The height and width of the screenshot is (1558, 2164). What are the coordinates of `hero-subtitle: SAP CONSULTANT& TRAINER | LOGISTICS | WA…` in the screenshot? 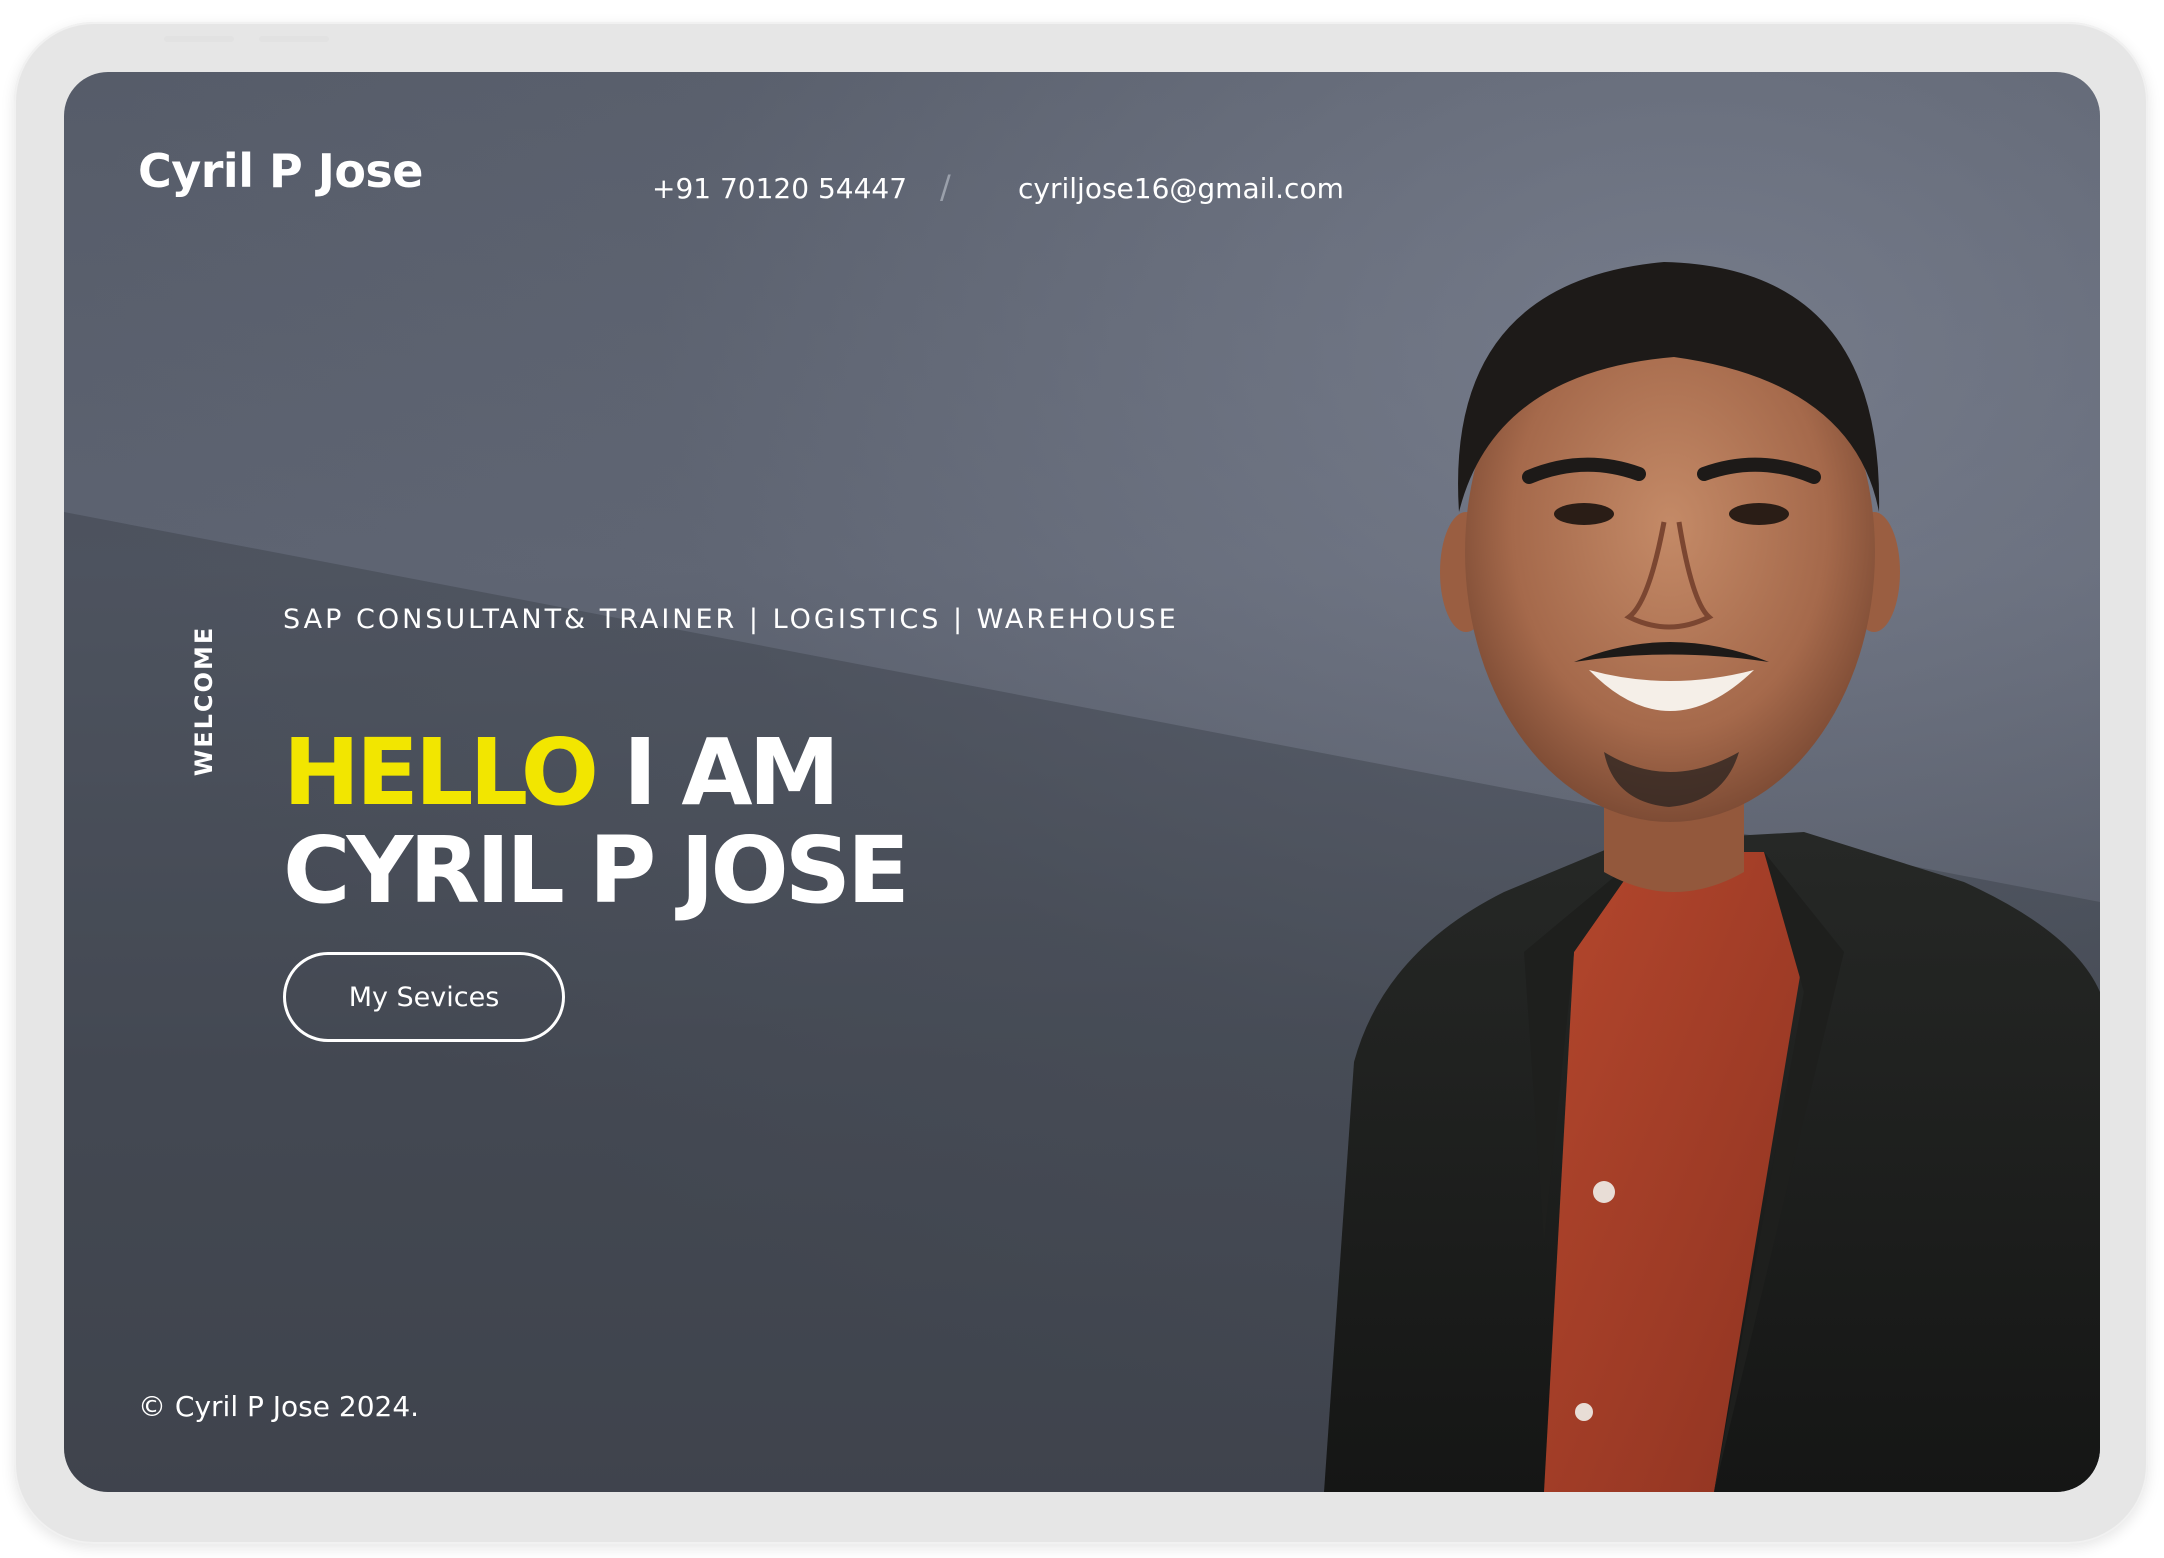 It's located at (731, 619).